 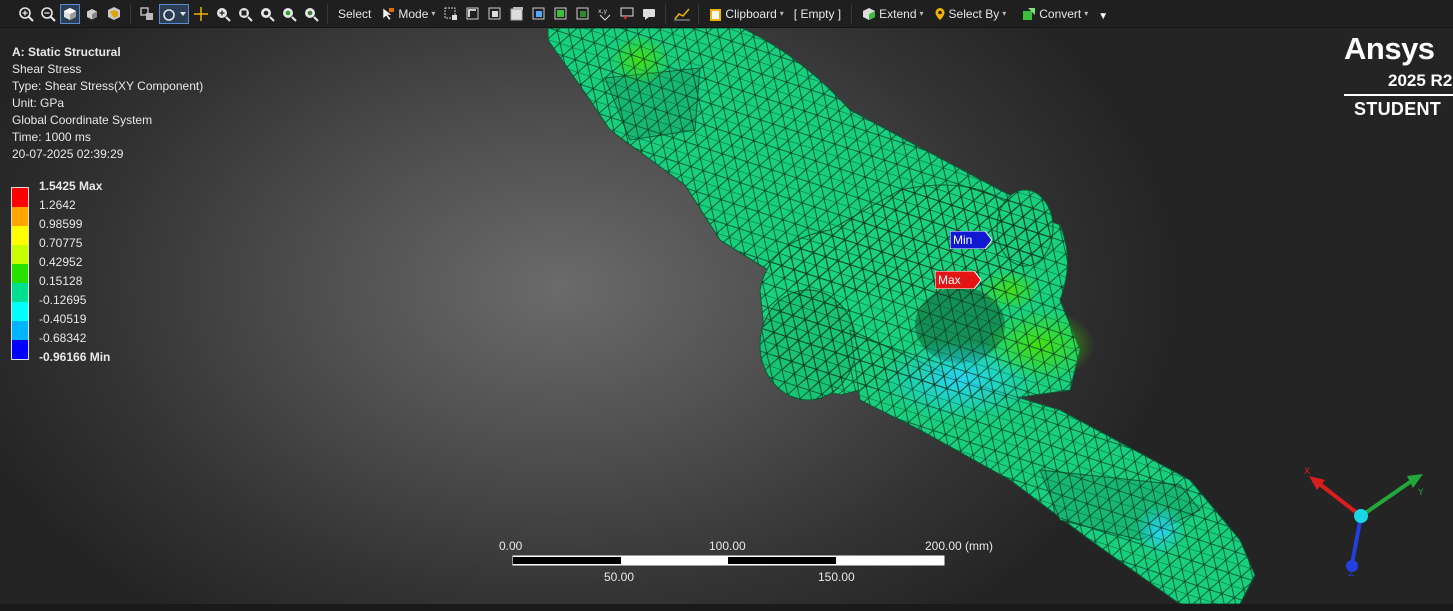 I want to click on analysis-title: A: Static Structural, so click(x=66, y=52).